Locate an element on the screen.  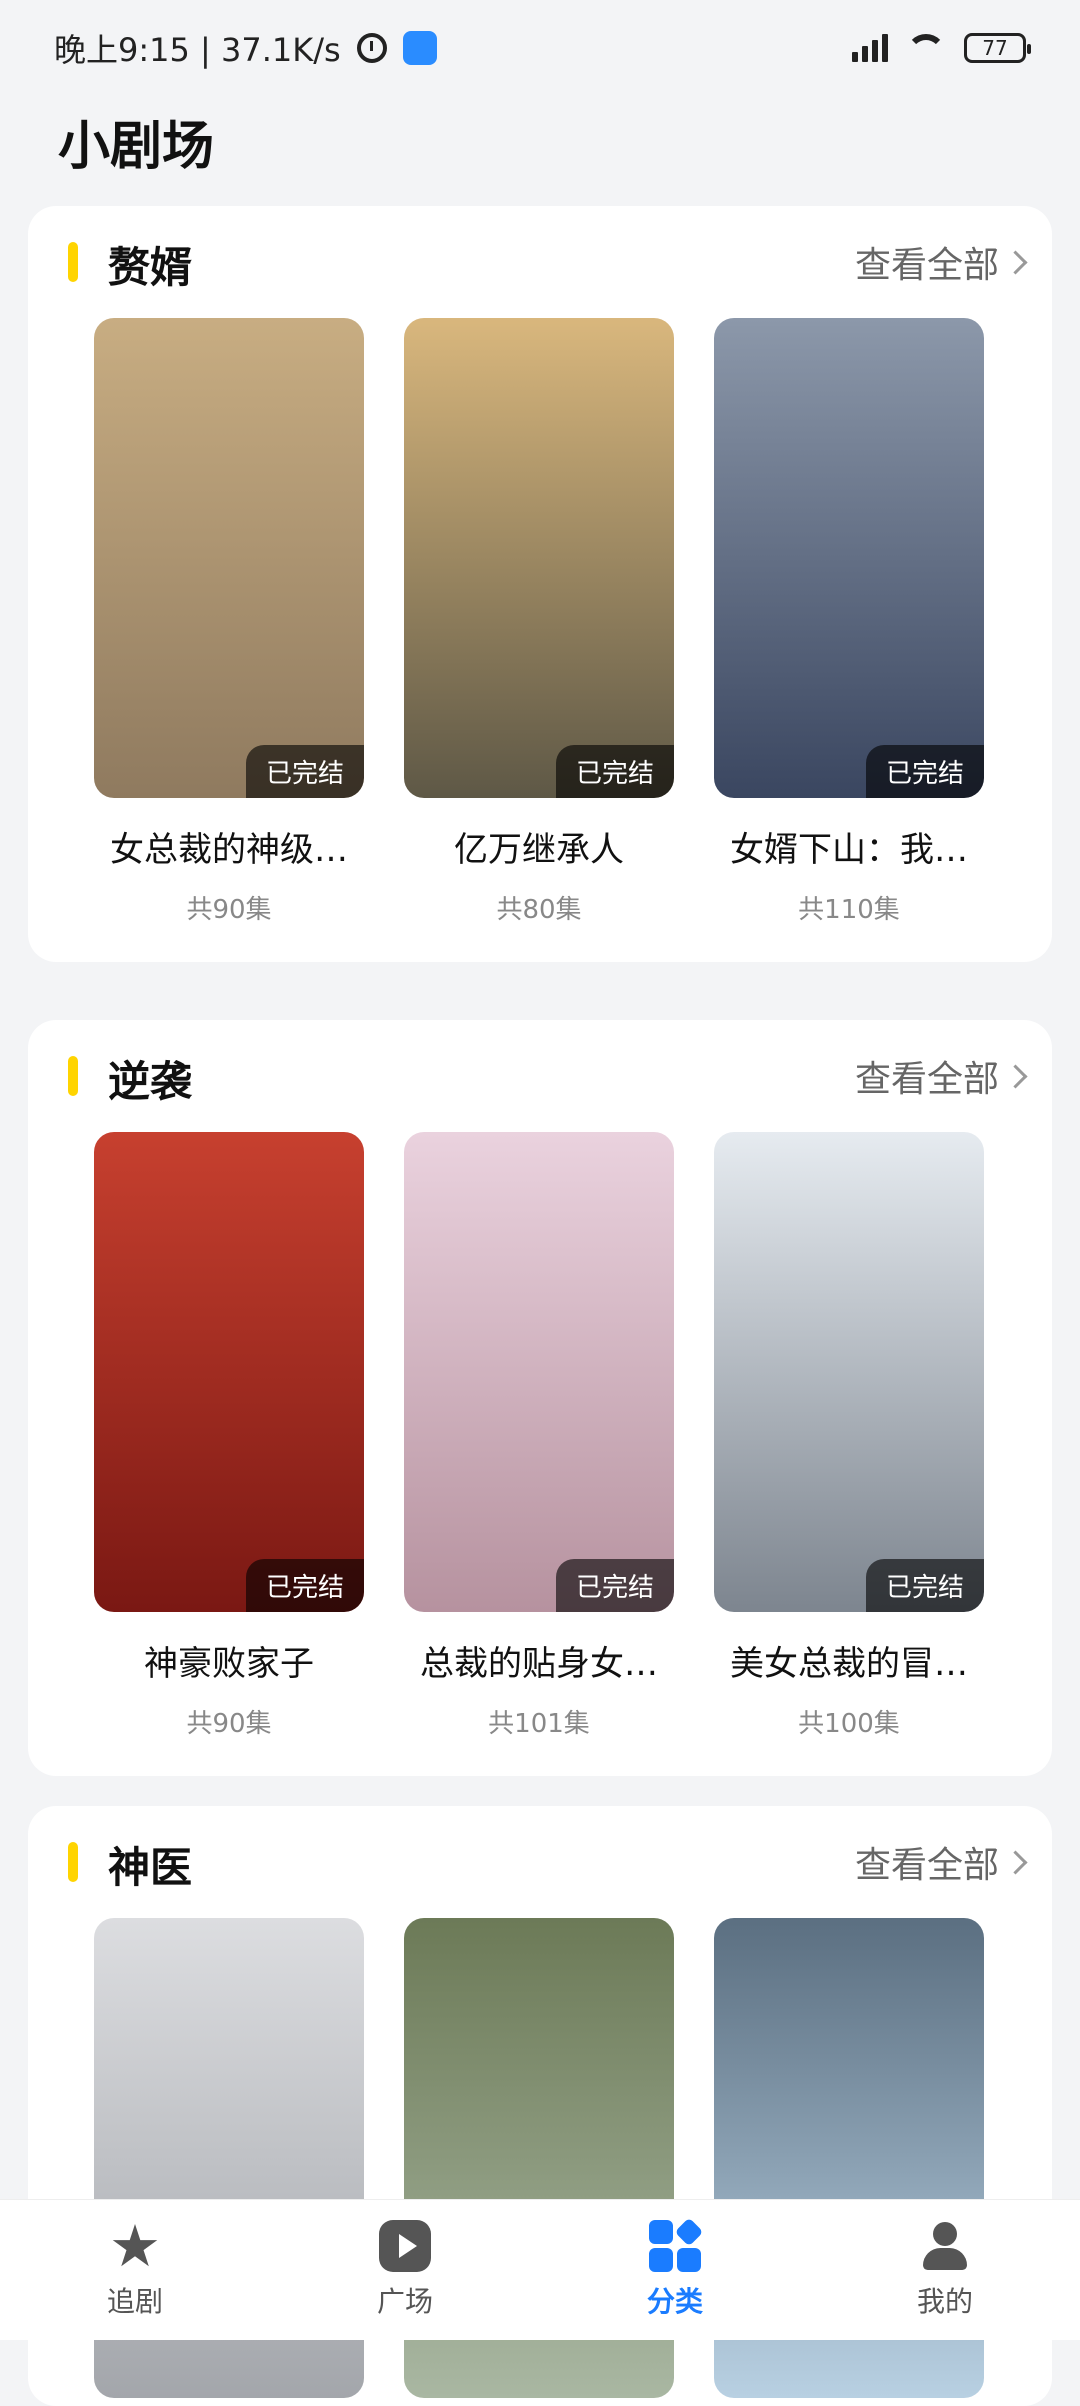
drama-card: 已完结 女婿下山：我… 共110集 is located at coordinates (849, 622).